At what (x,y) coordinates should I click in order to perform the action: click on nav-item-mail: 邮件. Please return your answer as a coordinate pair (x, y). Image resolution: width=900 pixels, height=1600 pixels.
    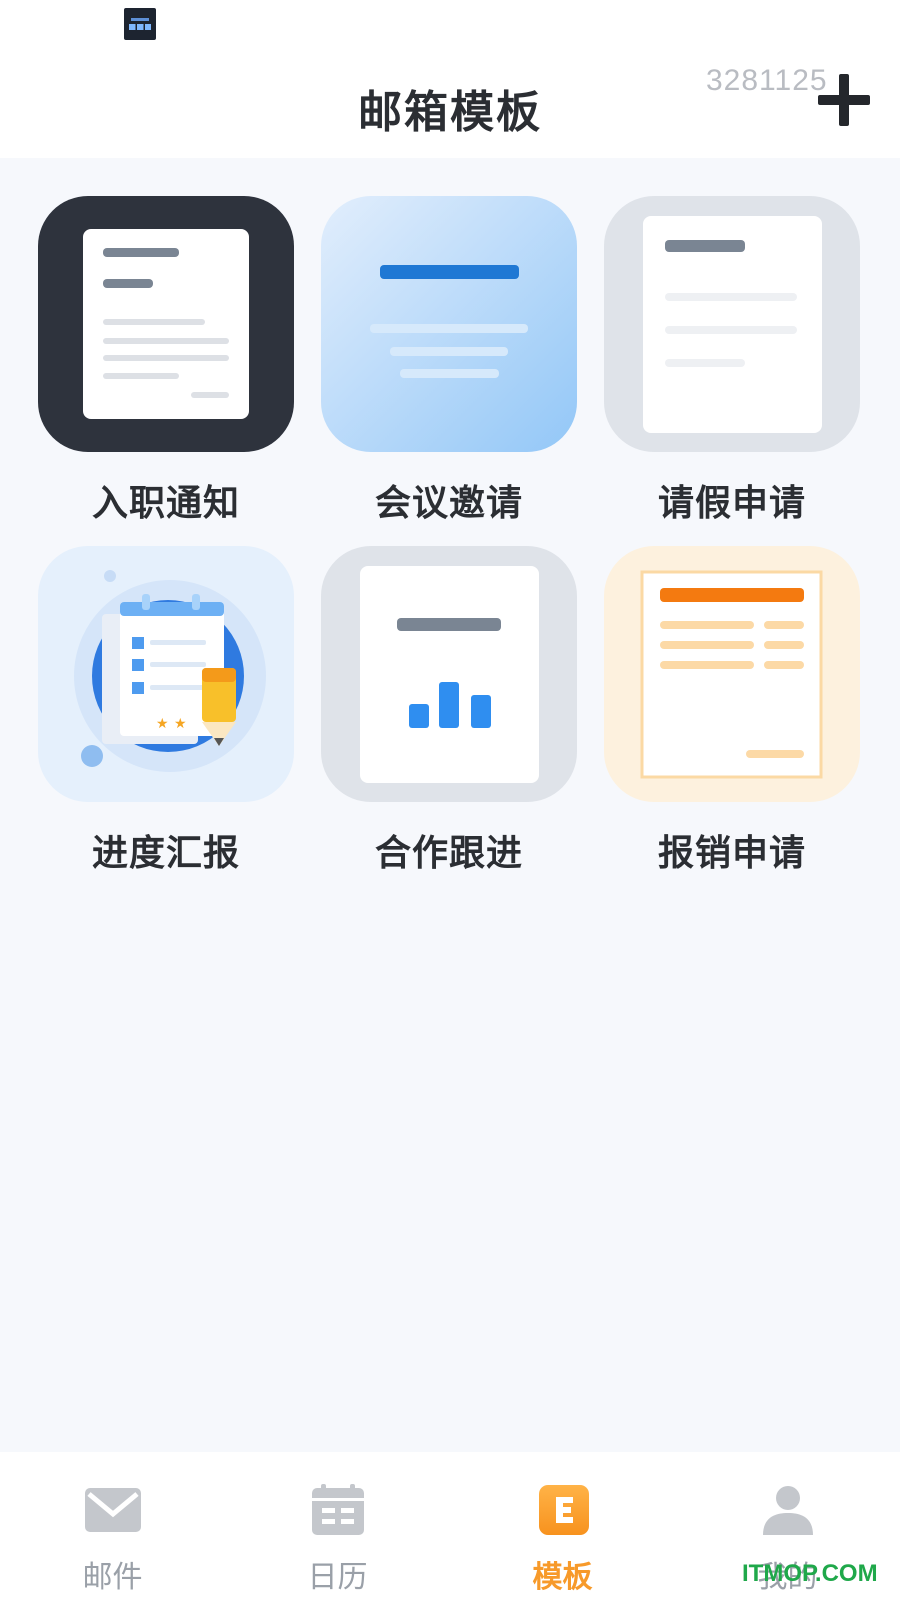
    Looking at the image, I should click on (112, 1526).